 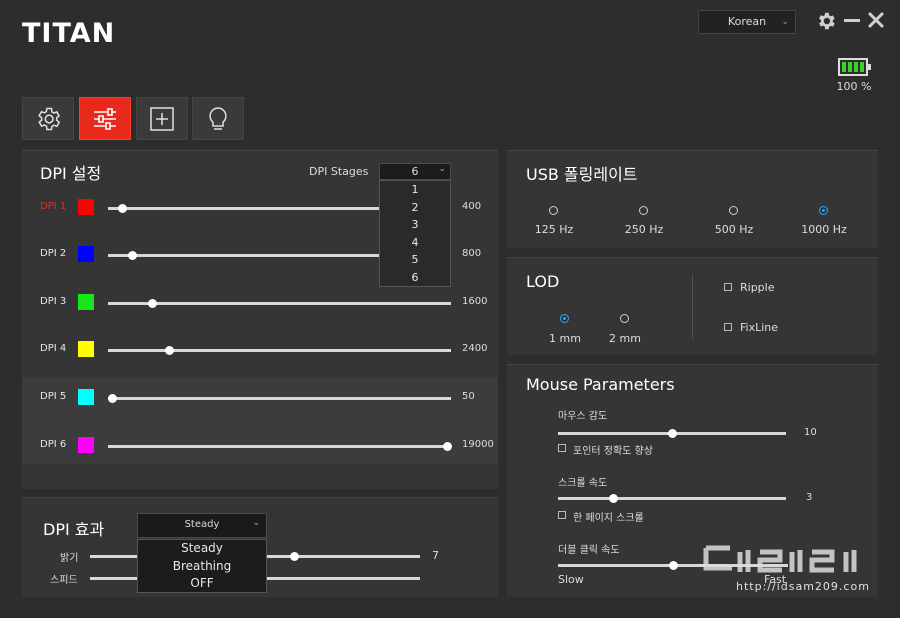 What do you see at coordinates (613, 451) in the screenshot?
I see `pointer-precision-label: 포인터 정확도 향상` at bounding box center [613, 451].